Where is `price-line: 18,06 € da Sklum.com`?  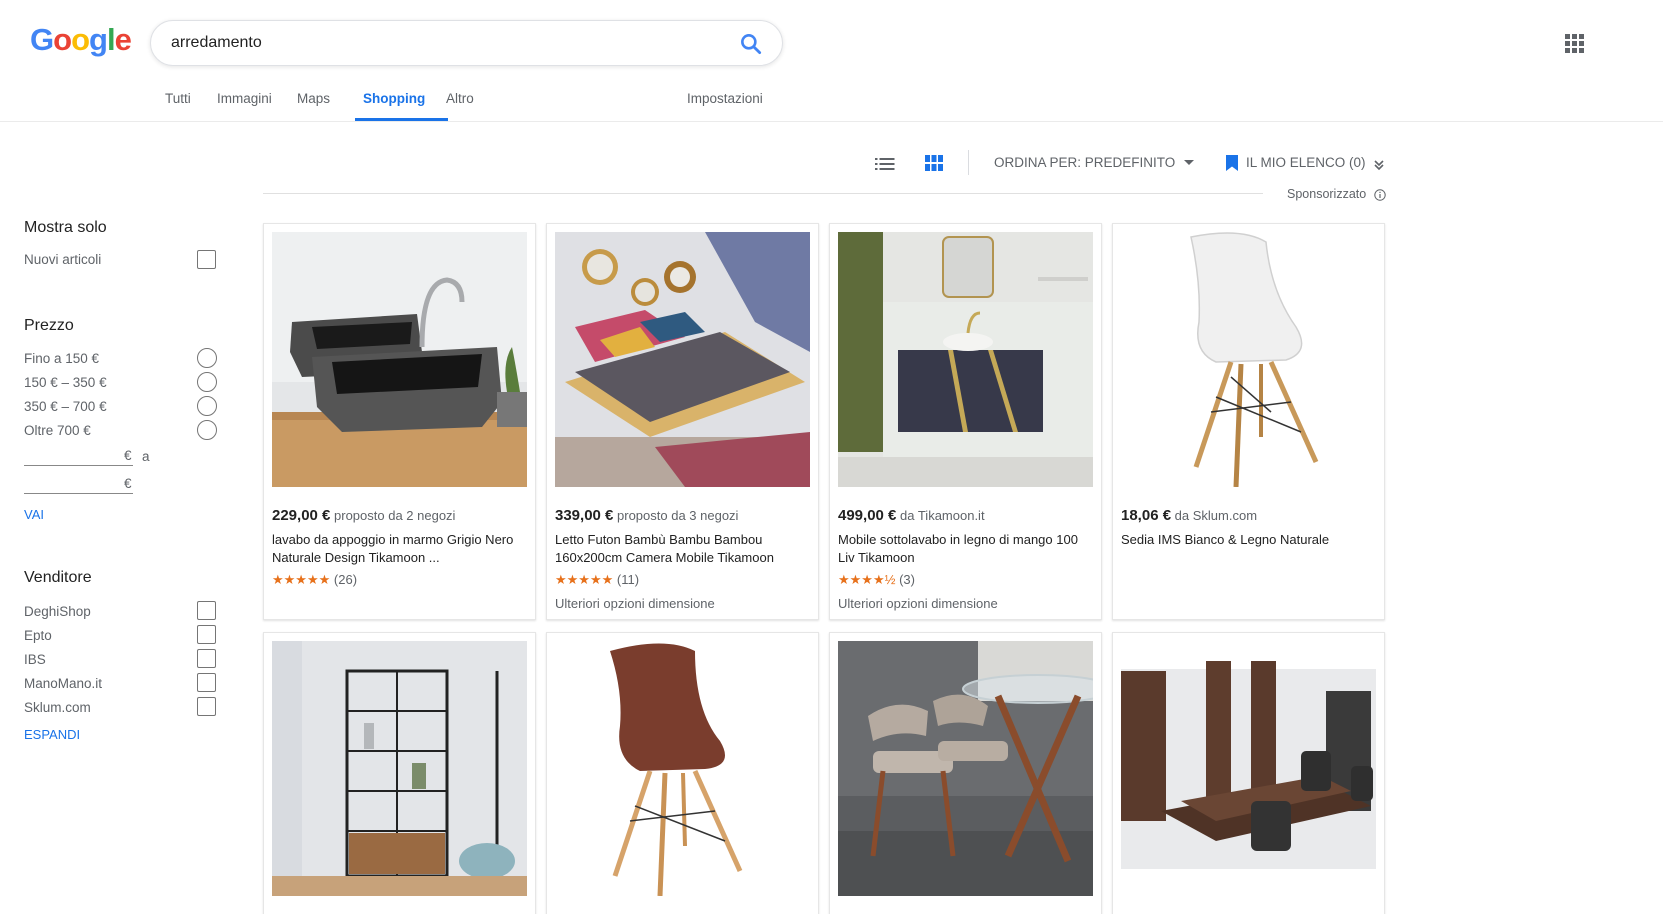
price-line: 18,06 € da Sklum.com is located at coordinates (1189, 515).